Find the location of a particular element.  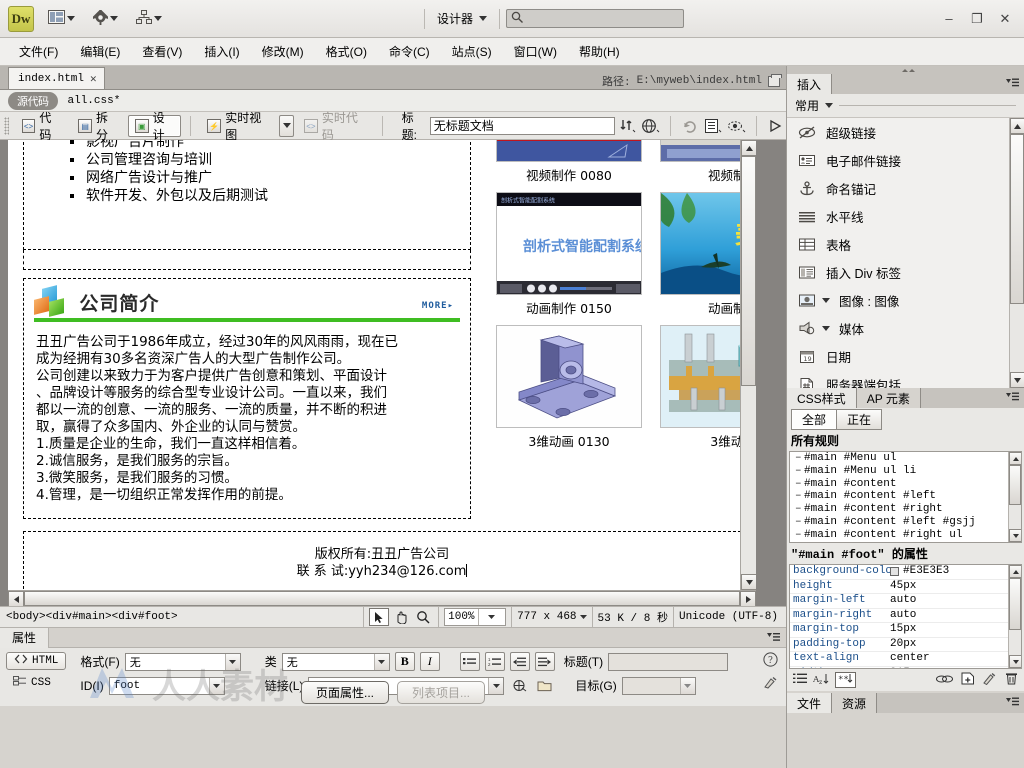

alphabet-view-icon: Az is located at coordinates (821, 680).